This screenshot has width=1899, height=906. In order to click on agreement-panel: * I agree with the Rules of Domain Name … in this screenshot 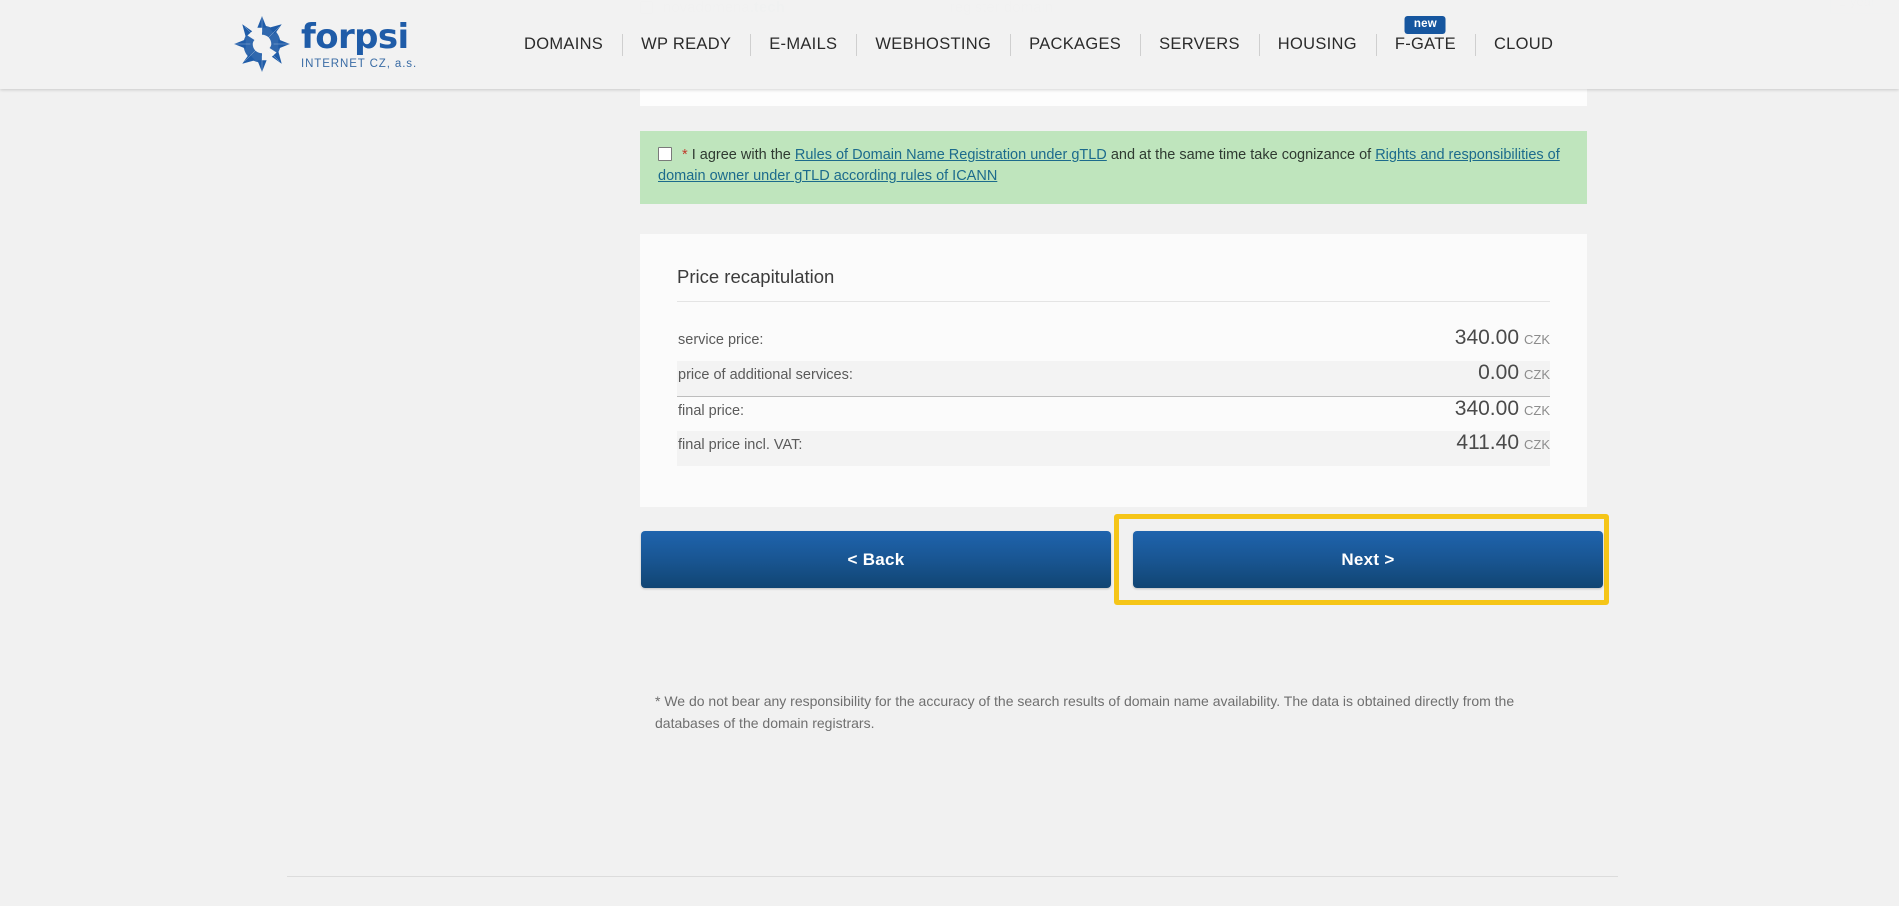, I will do `click(1113, 167)`.